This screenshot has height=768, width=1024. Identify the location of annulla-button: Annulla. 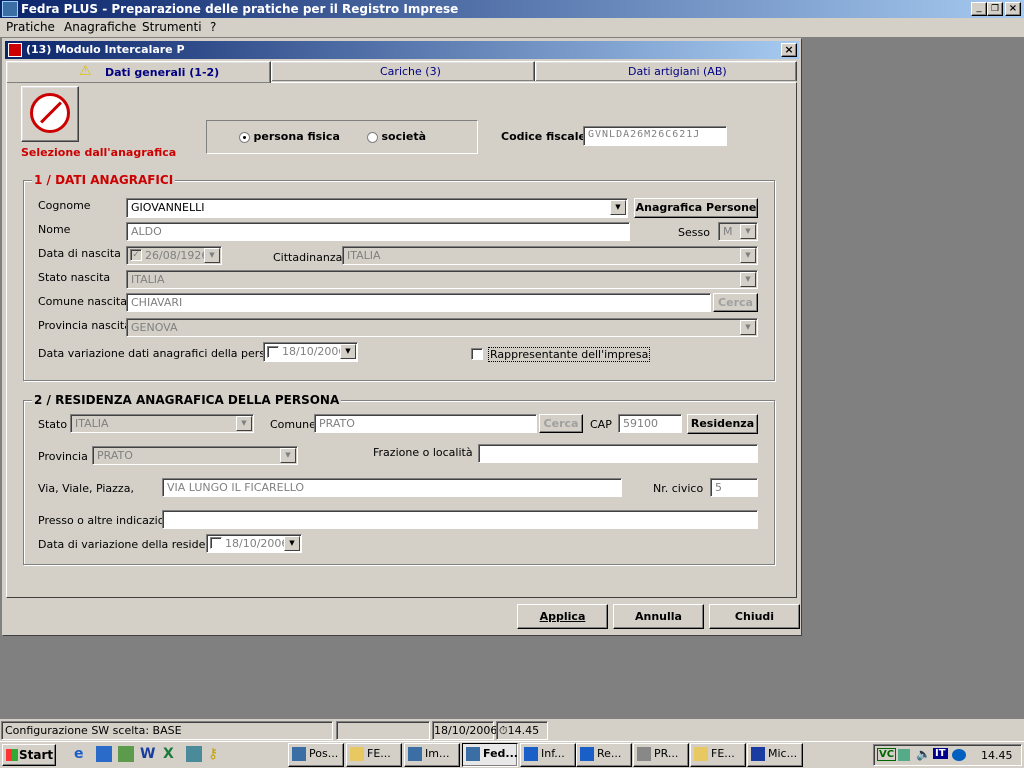
(658, 616).